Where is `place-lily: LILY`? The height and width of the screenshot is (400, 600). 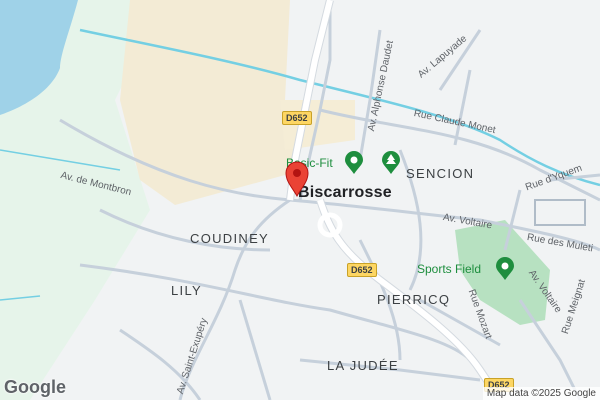
place-lily: LILY is located at coordinates (186, 290).